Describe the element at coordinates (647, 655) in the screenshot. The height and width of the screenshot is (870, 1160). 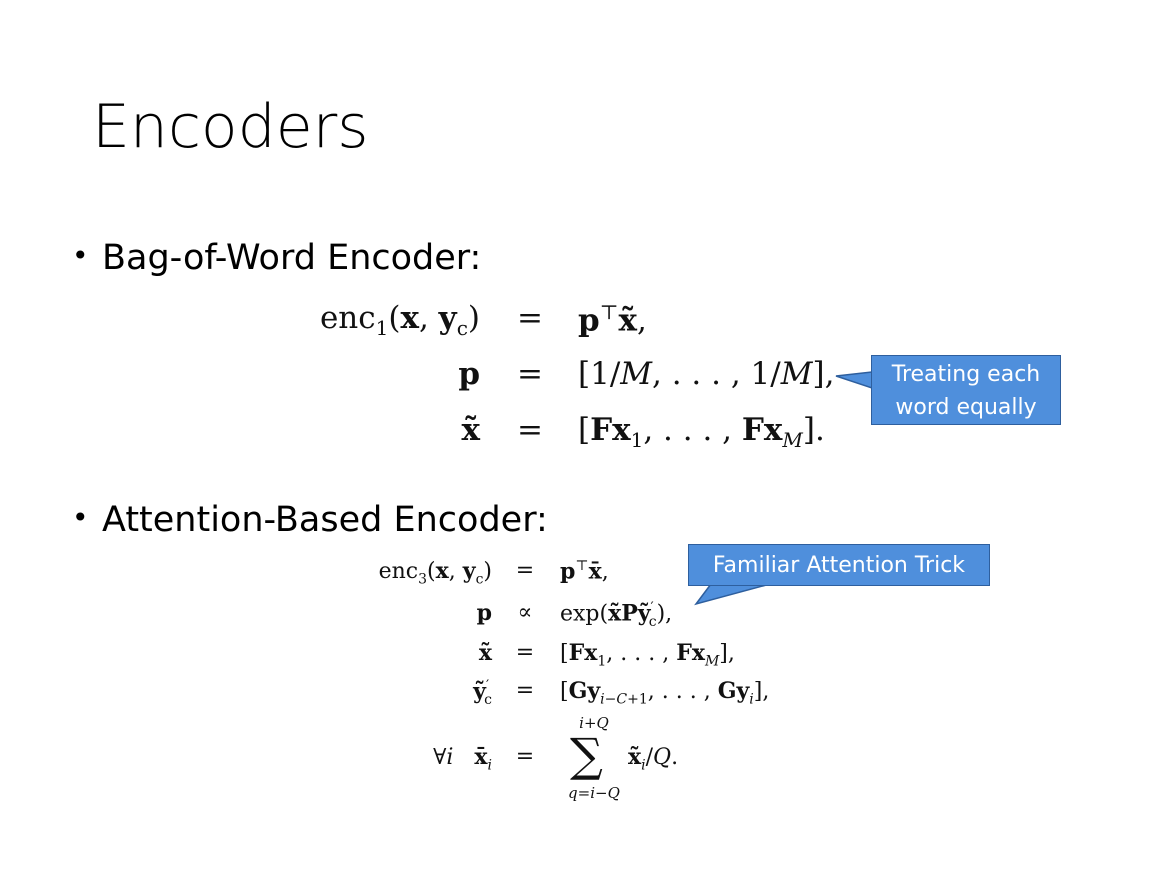
I see `equation-rhs: [Fx1, . . . , FxM],` at that location.